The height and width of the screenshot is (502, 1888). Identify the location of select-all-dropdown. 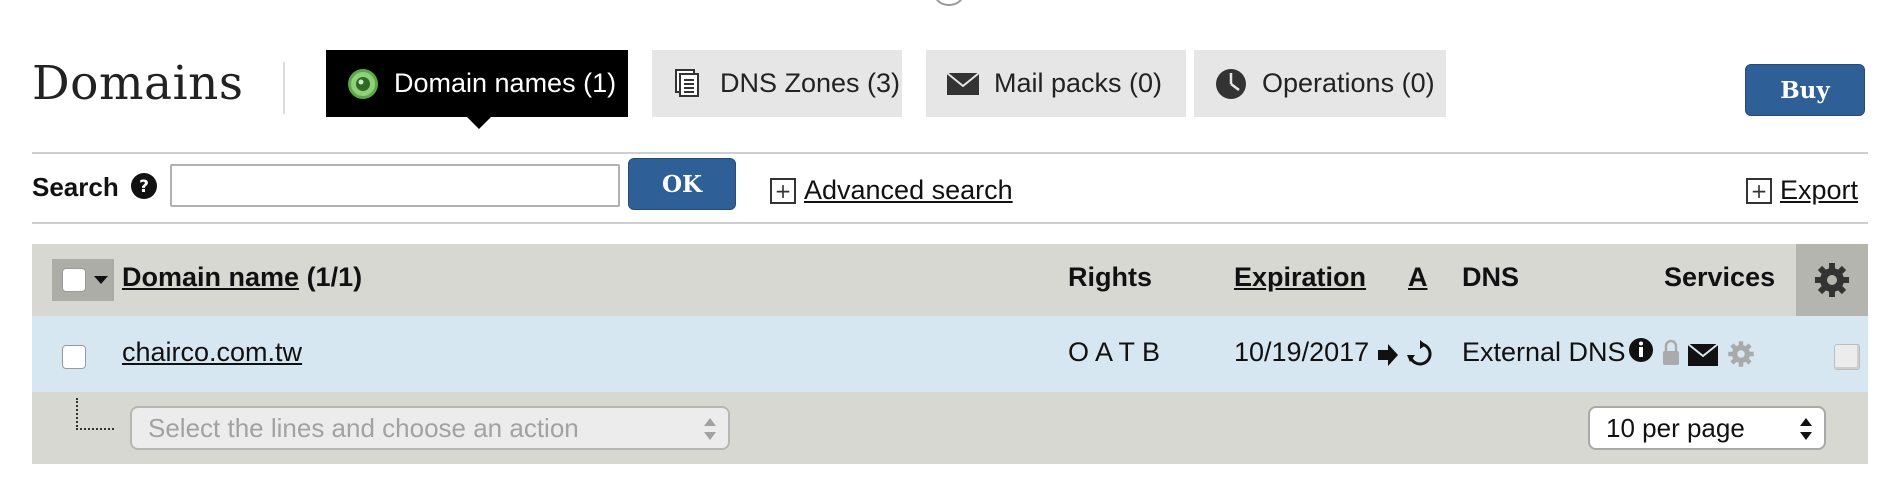
(83, 280).